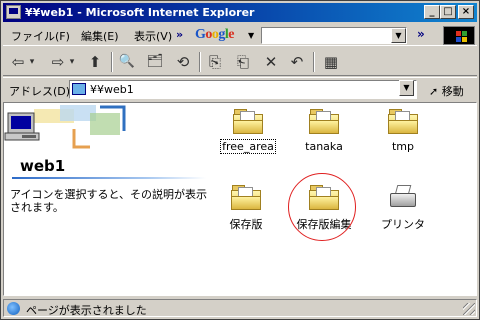 This screenshot has height=320, width=480. Describe the element at coordinates (13, 308) in the screenshot. I see `page-status-icon` at that location.